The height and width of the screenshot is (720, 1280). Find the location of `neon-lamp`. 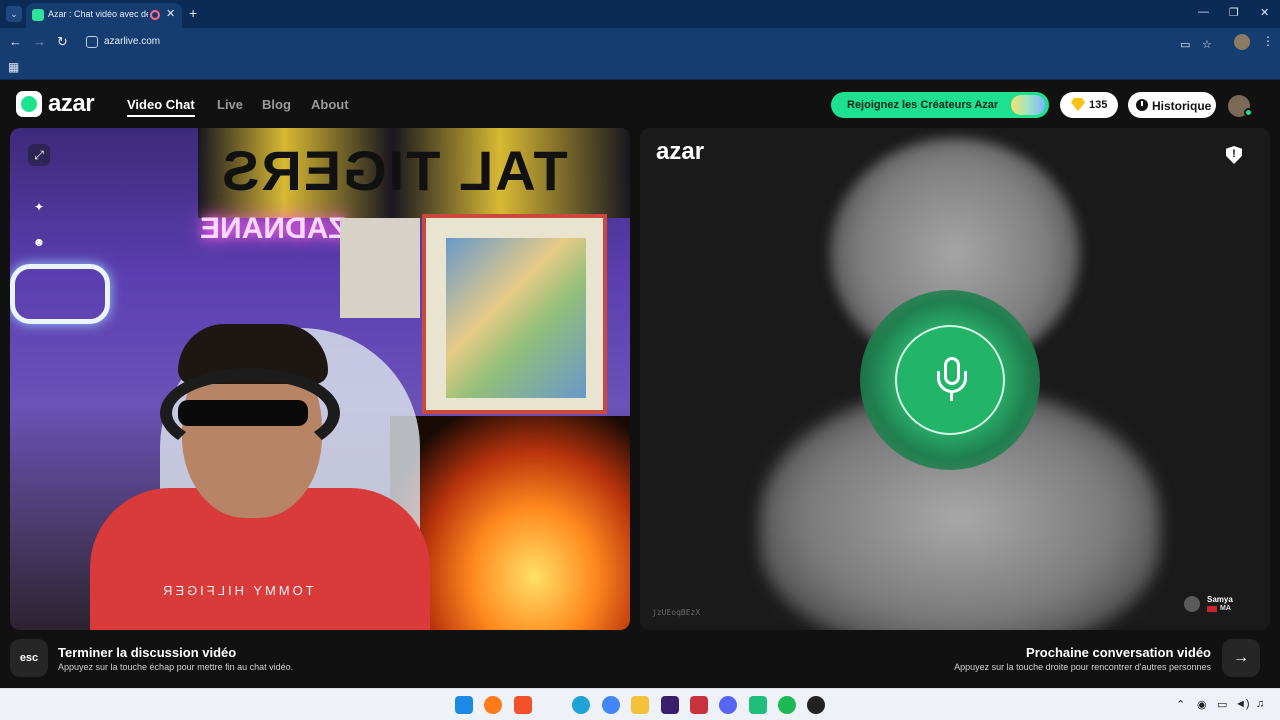

neon-lamp is located at coordinates (60, 294).